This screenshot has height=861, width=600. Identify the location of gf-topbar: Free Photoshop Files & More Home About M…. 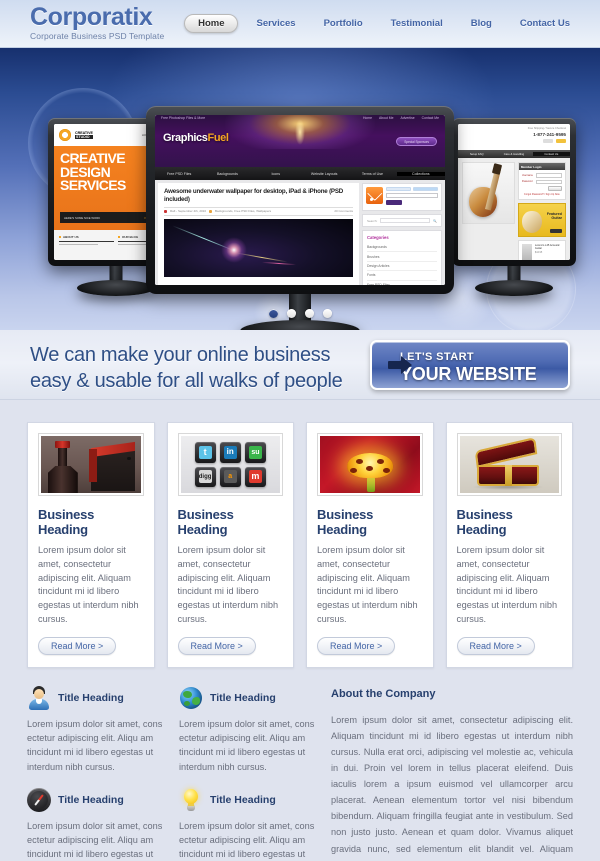
(300, 118).